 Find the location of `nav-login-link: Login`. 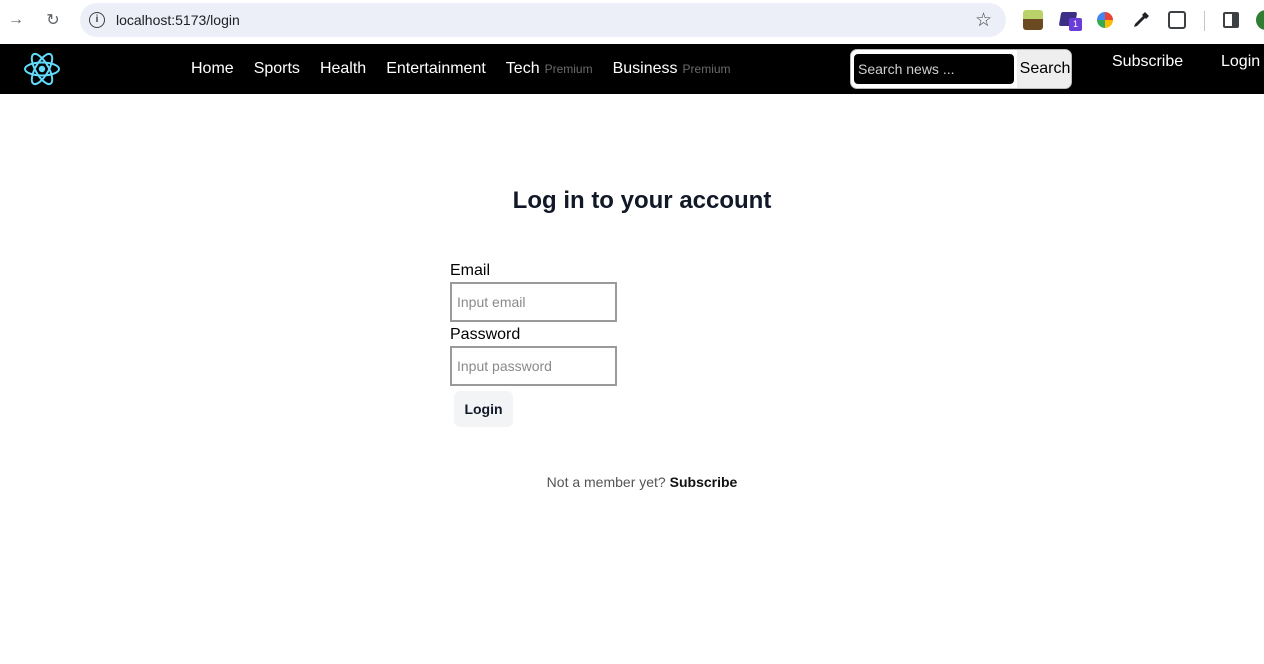

nav-login-link: Login is located at coordinates (1240, 62).